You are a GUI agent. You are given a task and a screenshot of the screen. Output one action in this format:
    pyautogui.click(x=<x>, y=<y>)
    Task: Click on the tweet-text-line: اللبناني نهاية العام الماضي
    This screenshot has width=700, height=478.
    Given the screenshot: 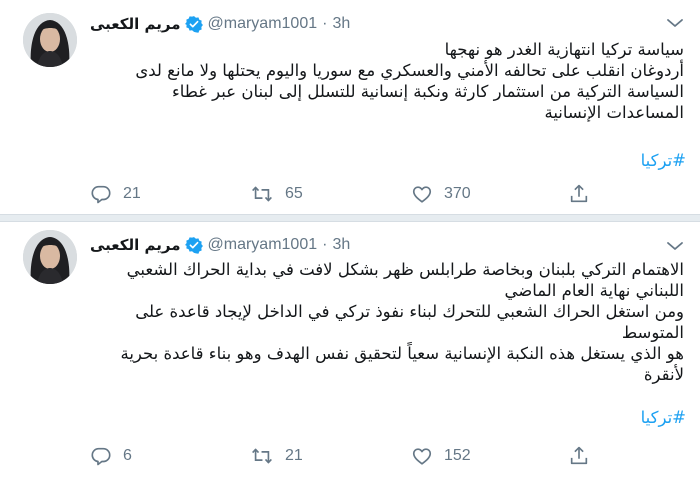 What is the action you would take?
    pyautogui.click(x=594, y=290)
    